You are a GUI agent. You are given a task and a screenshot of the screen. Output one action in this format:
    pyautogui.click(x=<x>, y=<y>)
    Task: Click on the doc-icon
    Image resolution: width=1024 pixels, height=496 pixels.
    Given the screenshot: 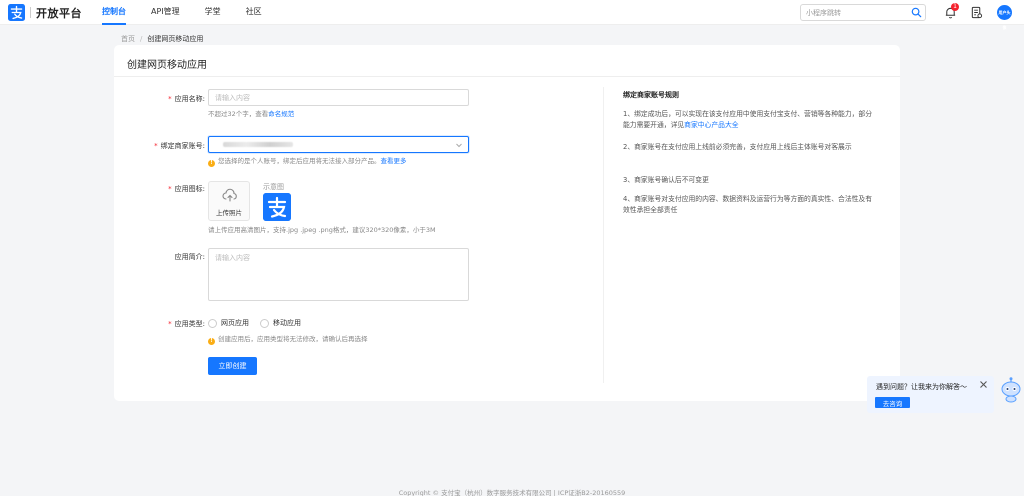 What is the action you would take?
    pyautogui.click(x=976, y=12)
    